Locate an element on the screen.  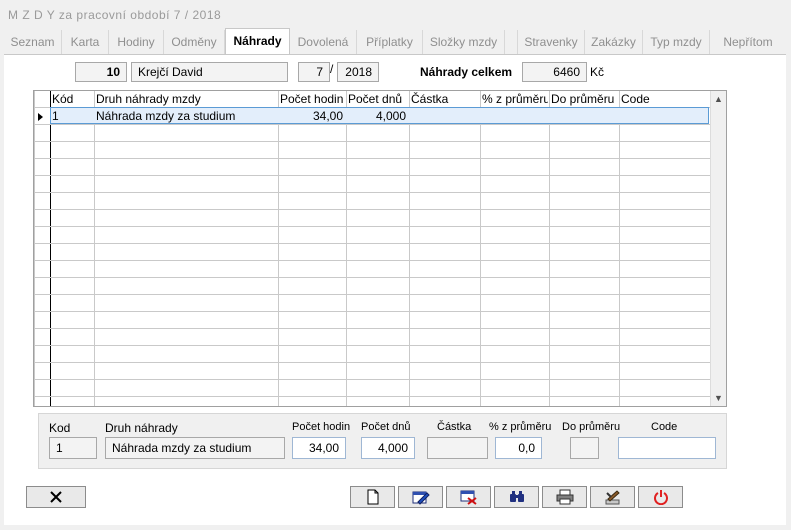
grid-cell: Náhrada mzdy za studium is located at coordinates (185, 116).